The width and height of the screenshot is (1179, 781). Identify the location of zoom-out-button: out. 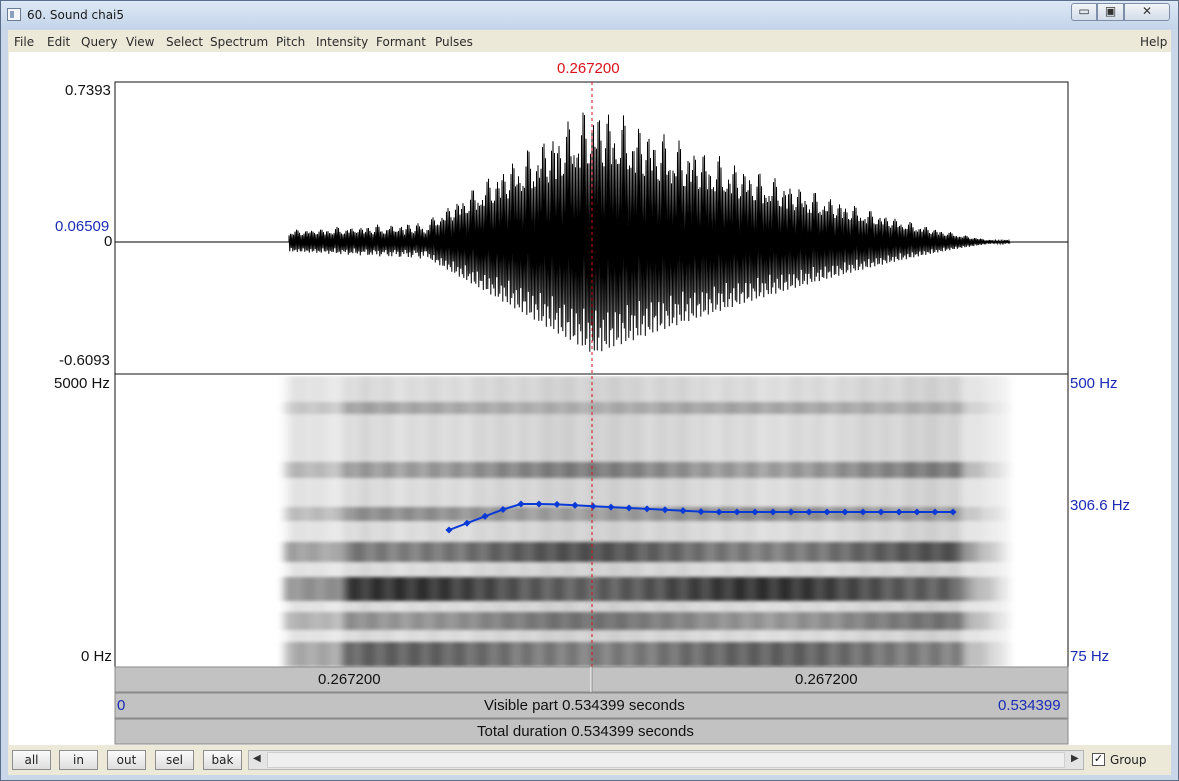
(126, 760).